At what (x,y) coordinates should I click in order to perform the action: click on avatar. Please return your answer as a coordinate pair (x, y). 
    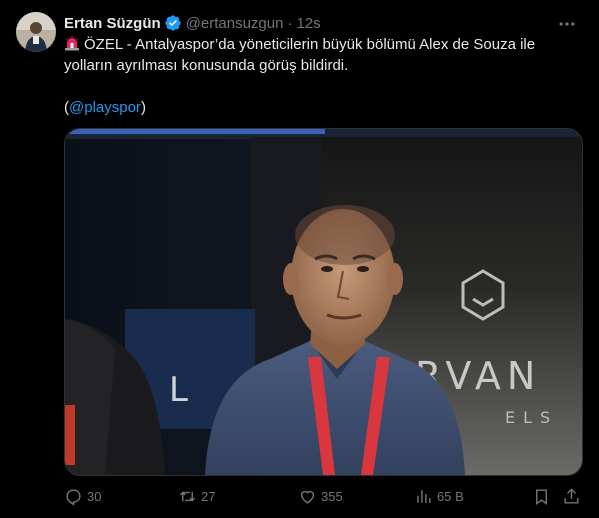
    Looking at the image, I should click on (36, 32).